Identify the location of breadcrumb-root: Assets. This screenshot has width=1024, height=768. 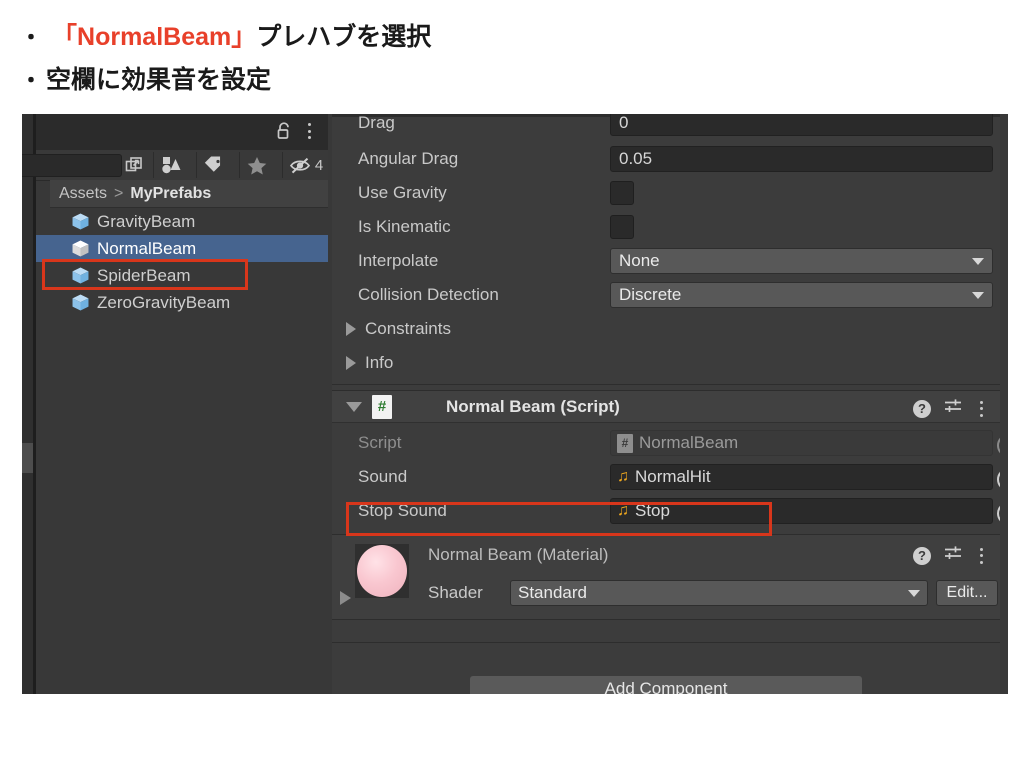
(83, 194).